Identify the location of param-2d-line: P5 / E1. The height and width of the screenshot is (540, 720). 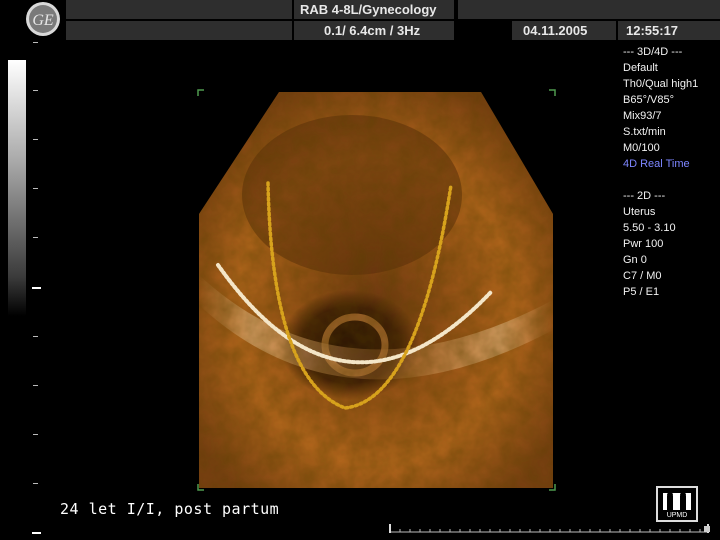
(641, 292).